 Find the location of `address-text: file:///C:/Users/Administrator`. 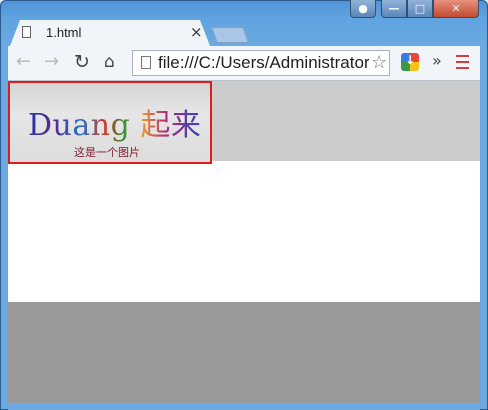

address-text: file:///C:/Users/Administrator is located at coordinates (264, 62).